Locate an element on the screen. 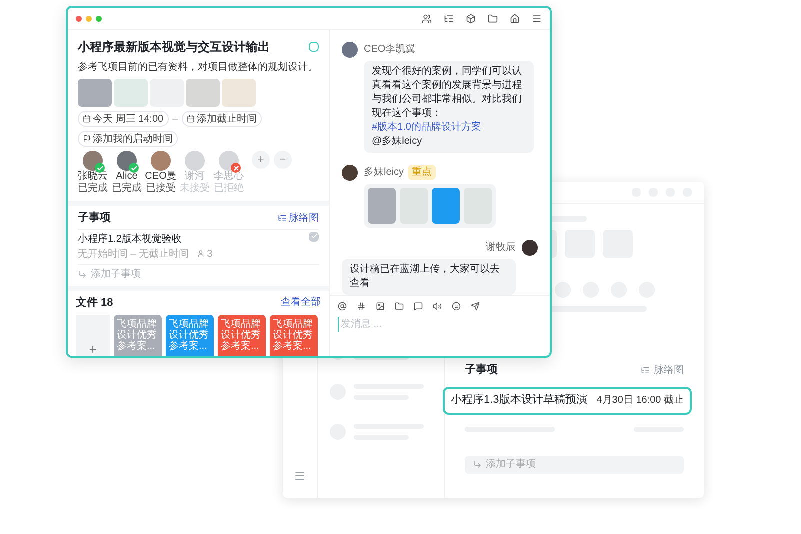 The height and width of the screenshot is (534, 801). message-bubble: 发现个很好的案例，同学们可以认真看看这个案例的发展背景与进程与我们公司都非常相似。对比我们现在这个事项： #版本1.0的品牌设计方案 @多妹leicy is located at coordinates (449, 107).